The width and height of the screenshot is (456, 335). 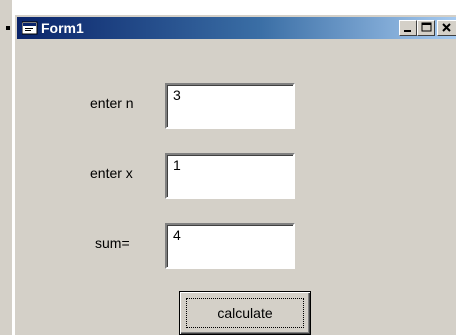 I want to click on form-icon, so click(x=29, y=28).